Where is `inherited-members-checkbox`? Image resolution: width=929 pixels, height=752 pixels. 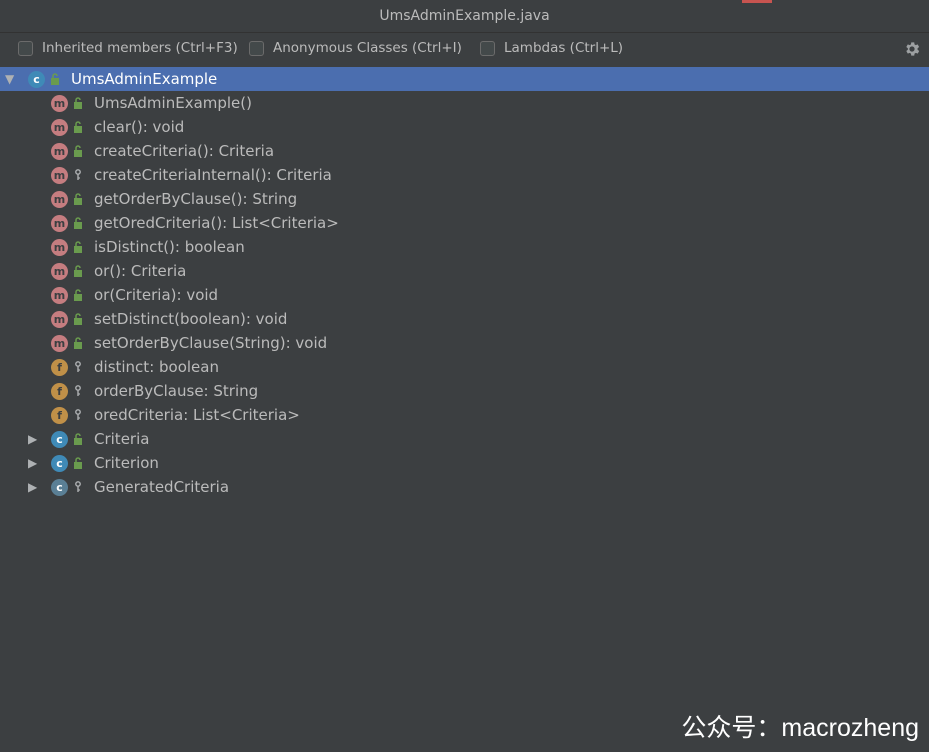 inherited-members-checkbox is located at coordinates (25, 48).